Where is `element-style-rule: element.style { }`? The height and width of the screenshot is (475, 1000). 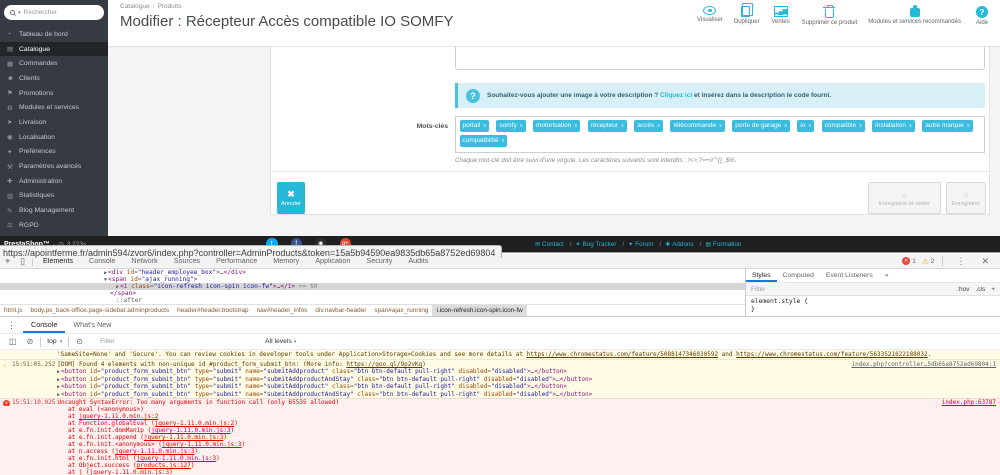
element-style-rule: element.style { } is located at coordinates (873, 306).